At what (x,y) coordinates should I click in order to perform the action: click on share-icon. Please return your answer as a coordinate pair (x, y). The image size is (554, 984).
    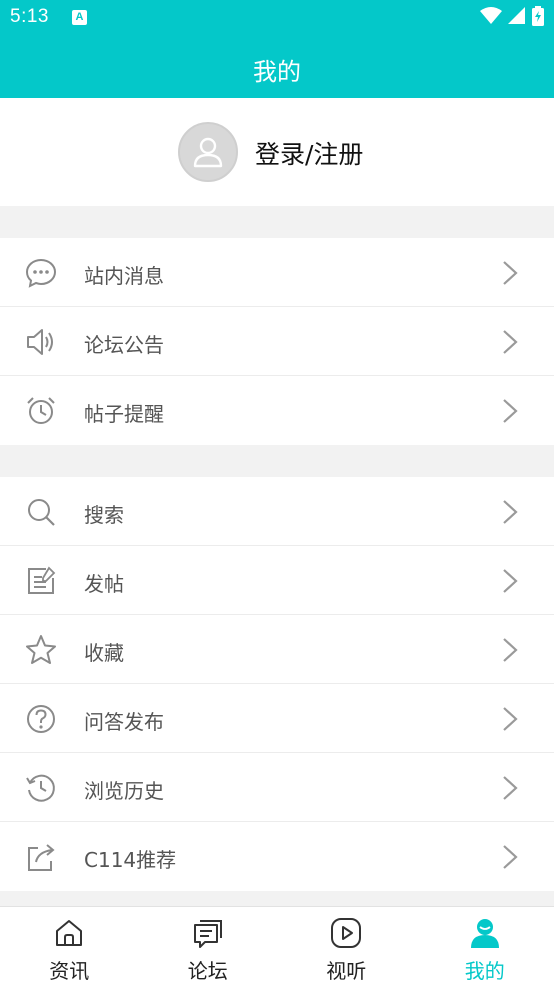
    Looking at the image, I should click on (41, 857).